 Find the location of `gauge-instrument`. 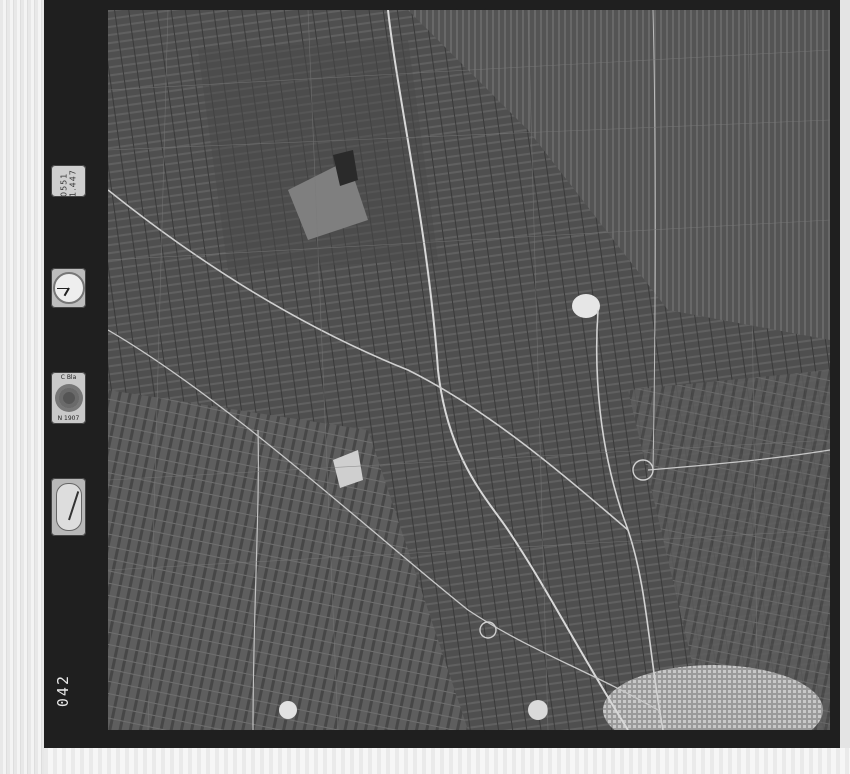

gauge-instrument is located at coordinates (68, 507).